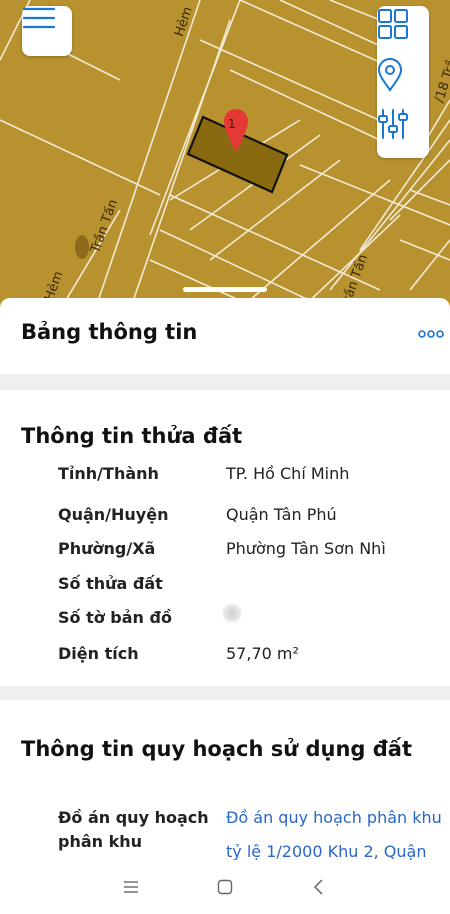 The image size is (450, 914). What do you see at coordinates (113, 514) in the screenshot?
I see `district-label: Quận/Huyện` at bounding box center [113, 514].